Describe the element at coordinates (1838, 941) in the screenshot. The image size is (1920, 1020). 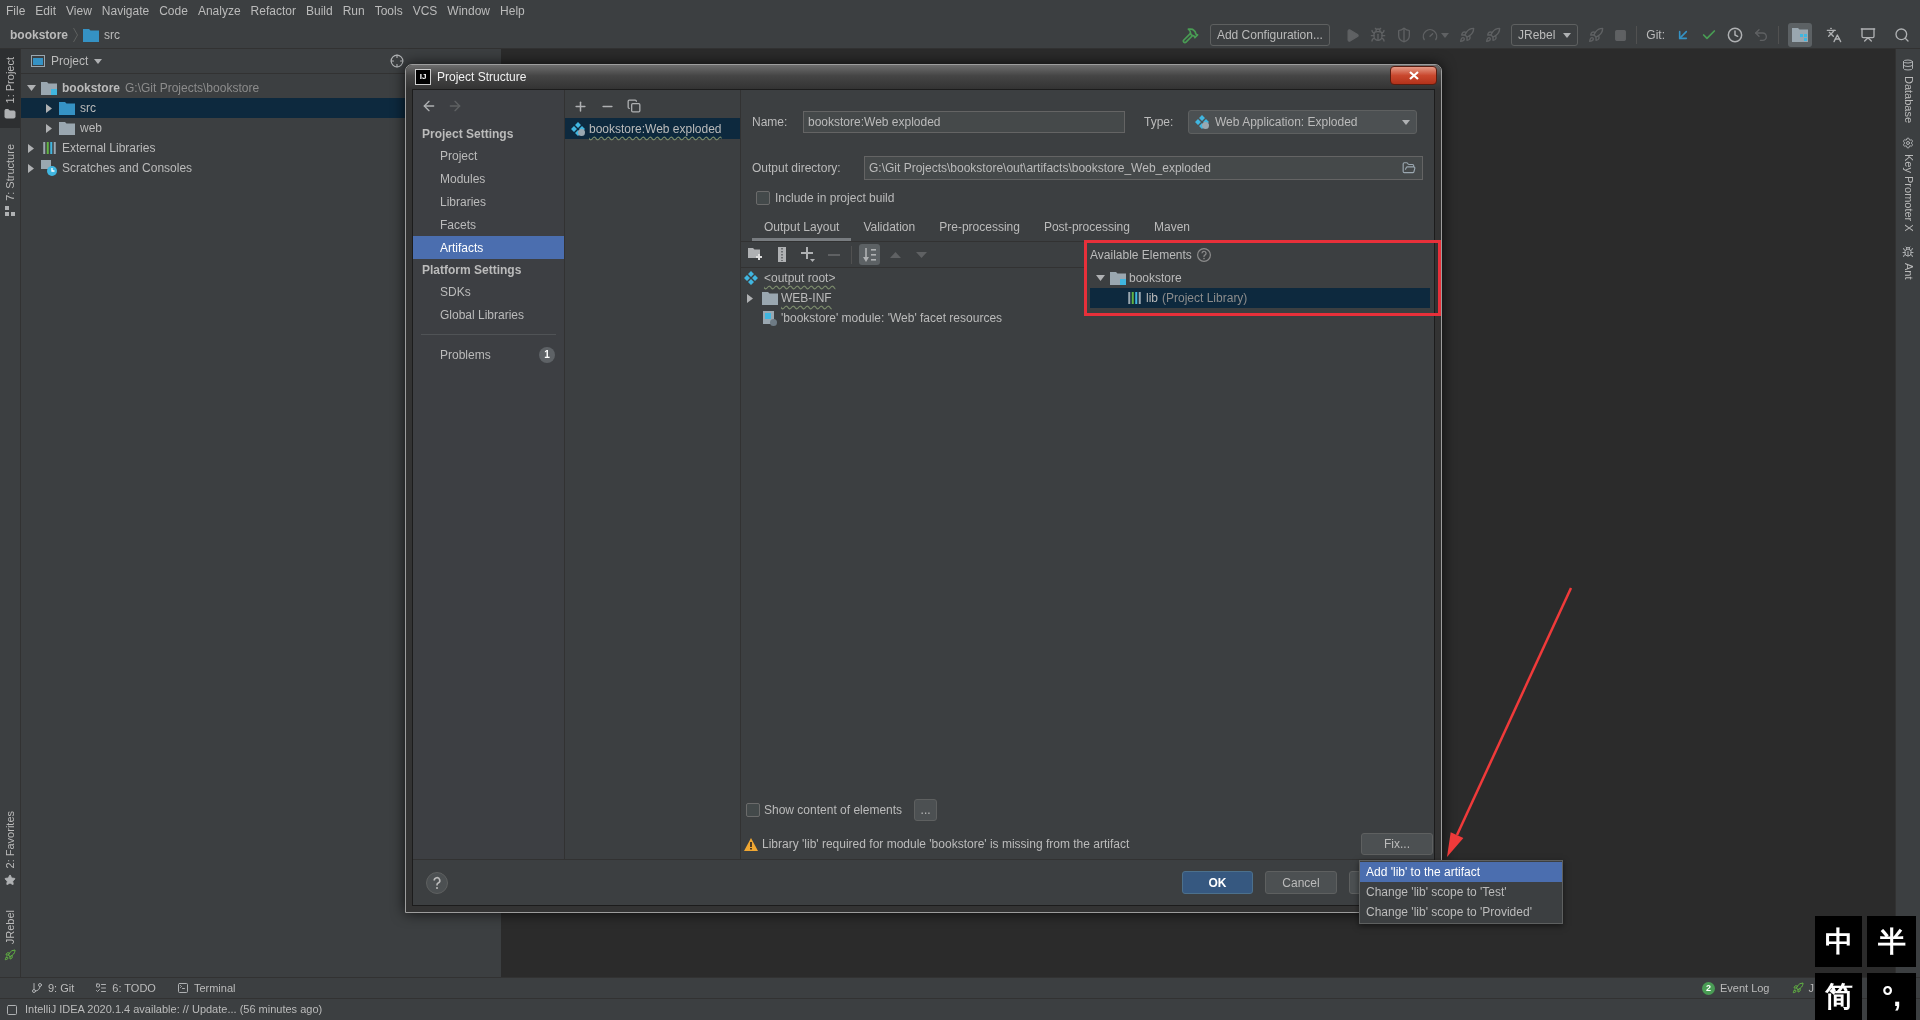
I see `ime-key: 中` at that location.